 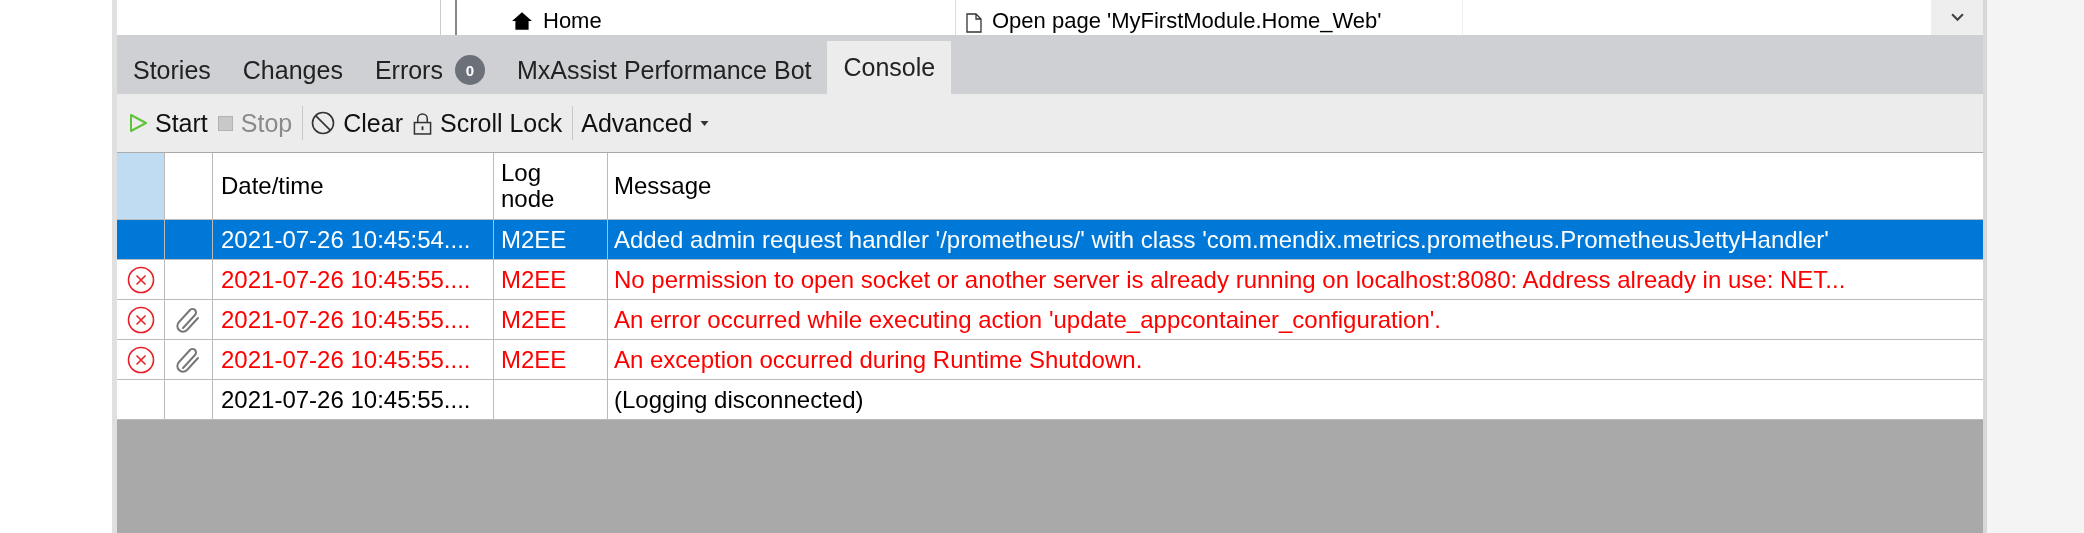 I want to click on tab: Stories, so click(x=172, y=70).